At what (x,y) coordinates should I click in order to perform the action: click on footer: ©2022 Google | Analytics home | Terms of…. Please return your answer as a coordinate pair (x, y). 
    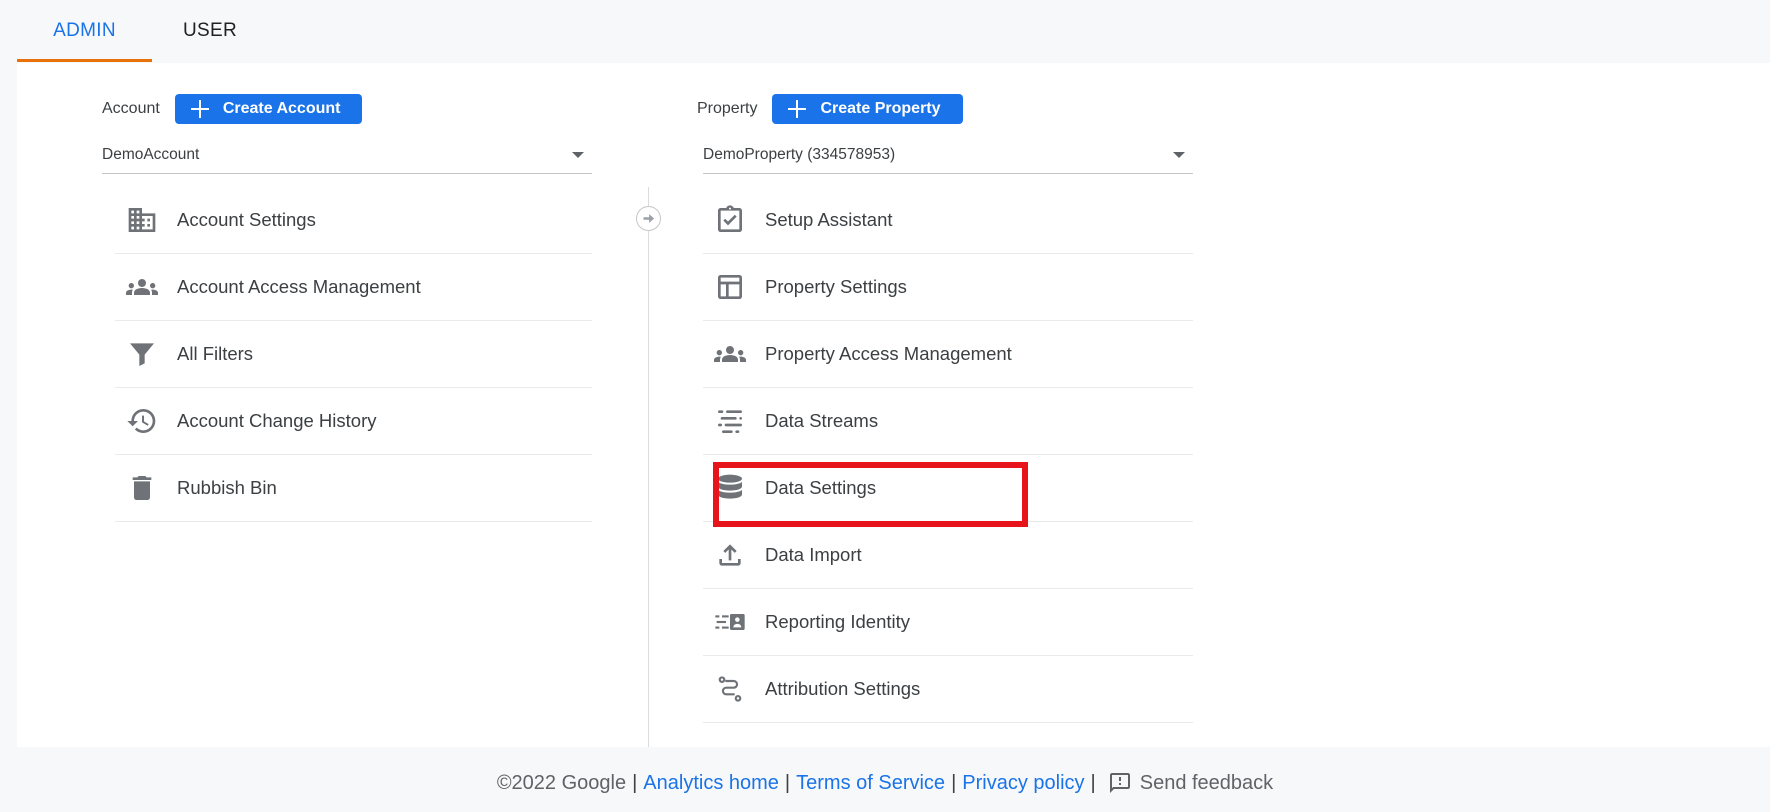
    Looking at the image, I should click on (885, 783).